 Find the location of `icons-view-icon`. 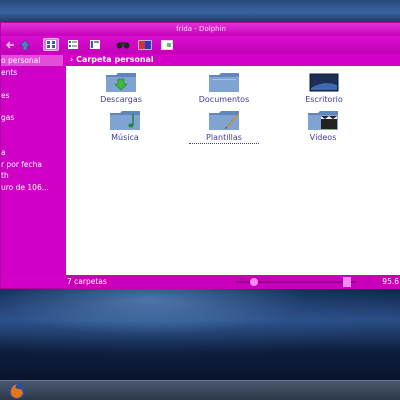

icons-view-icon is located at coordinates (51, 44).